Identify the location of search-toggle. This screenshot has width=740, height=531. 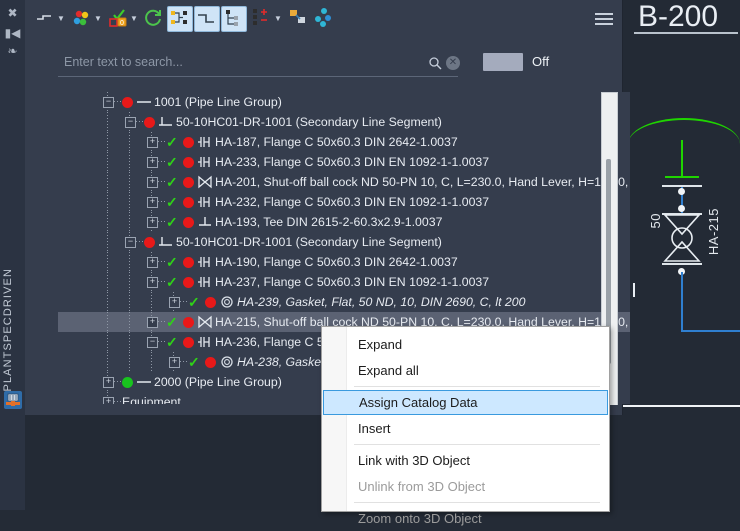
(503, 62).